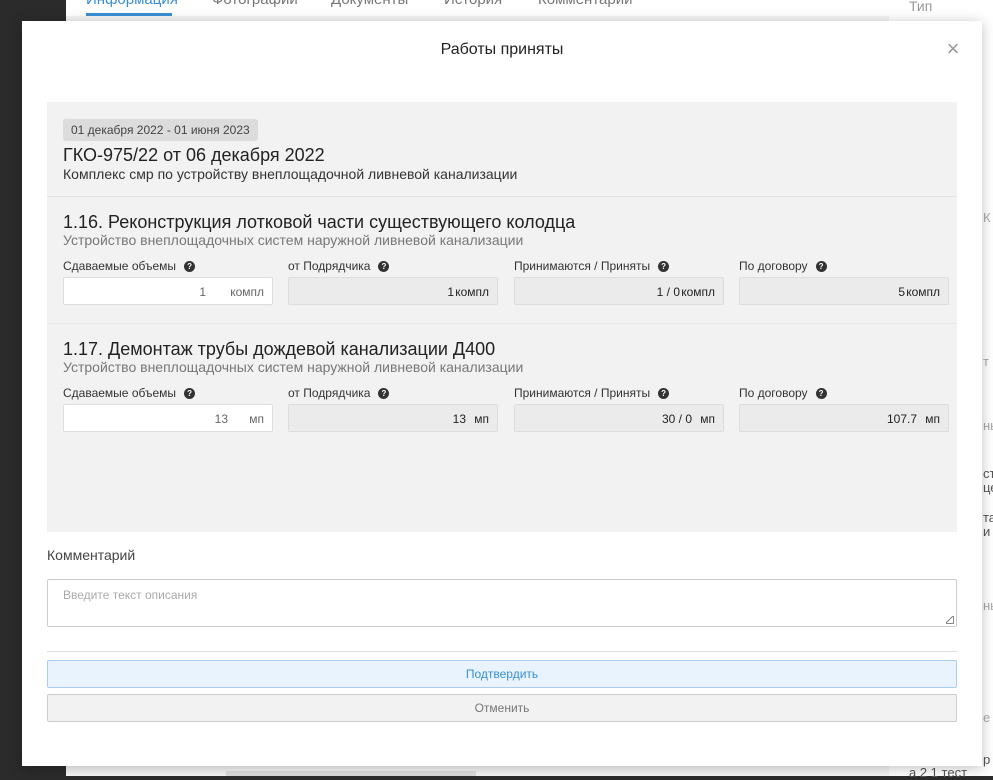 The width and height of the screenshot is (993, 780). I want to click on accepted-field: 1 / 0 компл, so click(619, 291).